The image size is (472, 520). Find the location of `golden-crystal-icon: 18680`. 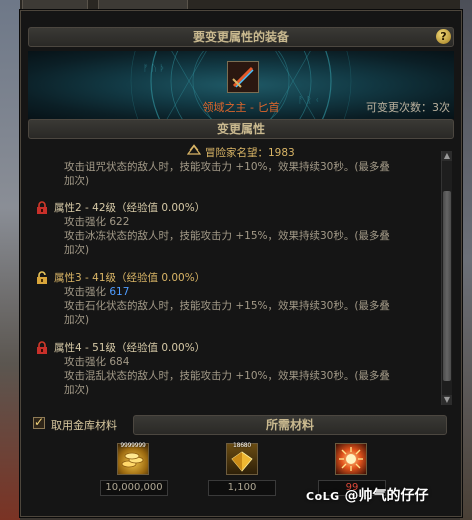

golden-crystal-icon: 18680 is located at coordinates (242, 458).